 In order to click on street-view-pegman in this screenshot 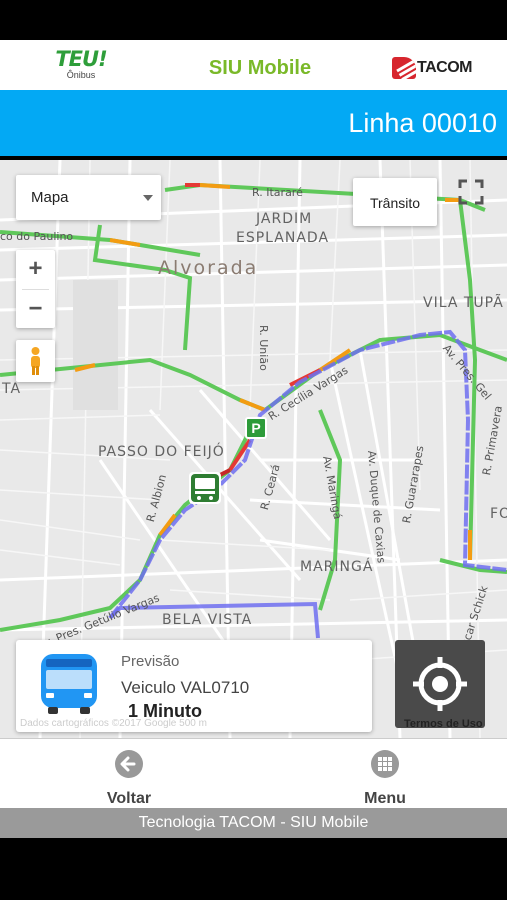, I will do `click(35, 361)`.